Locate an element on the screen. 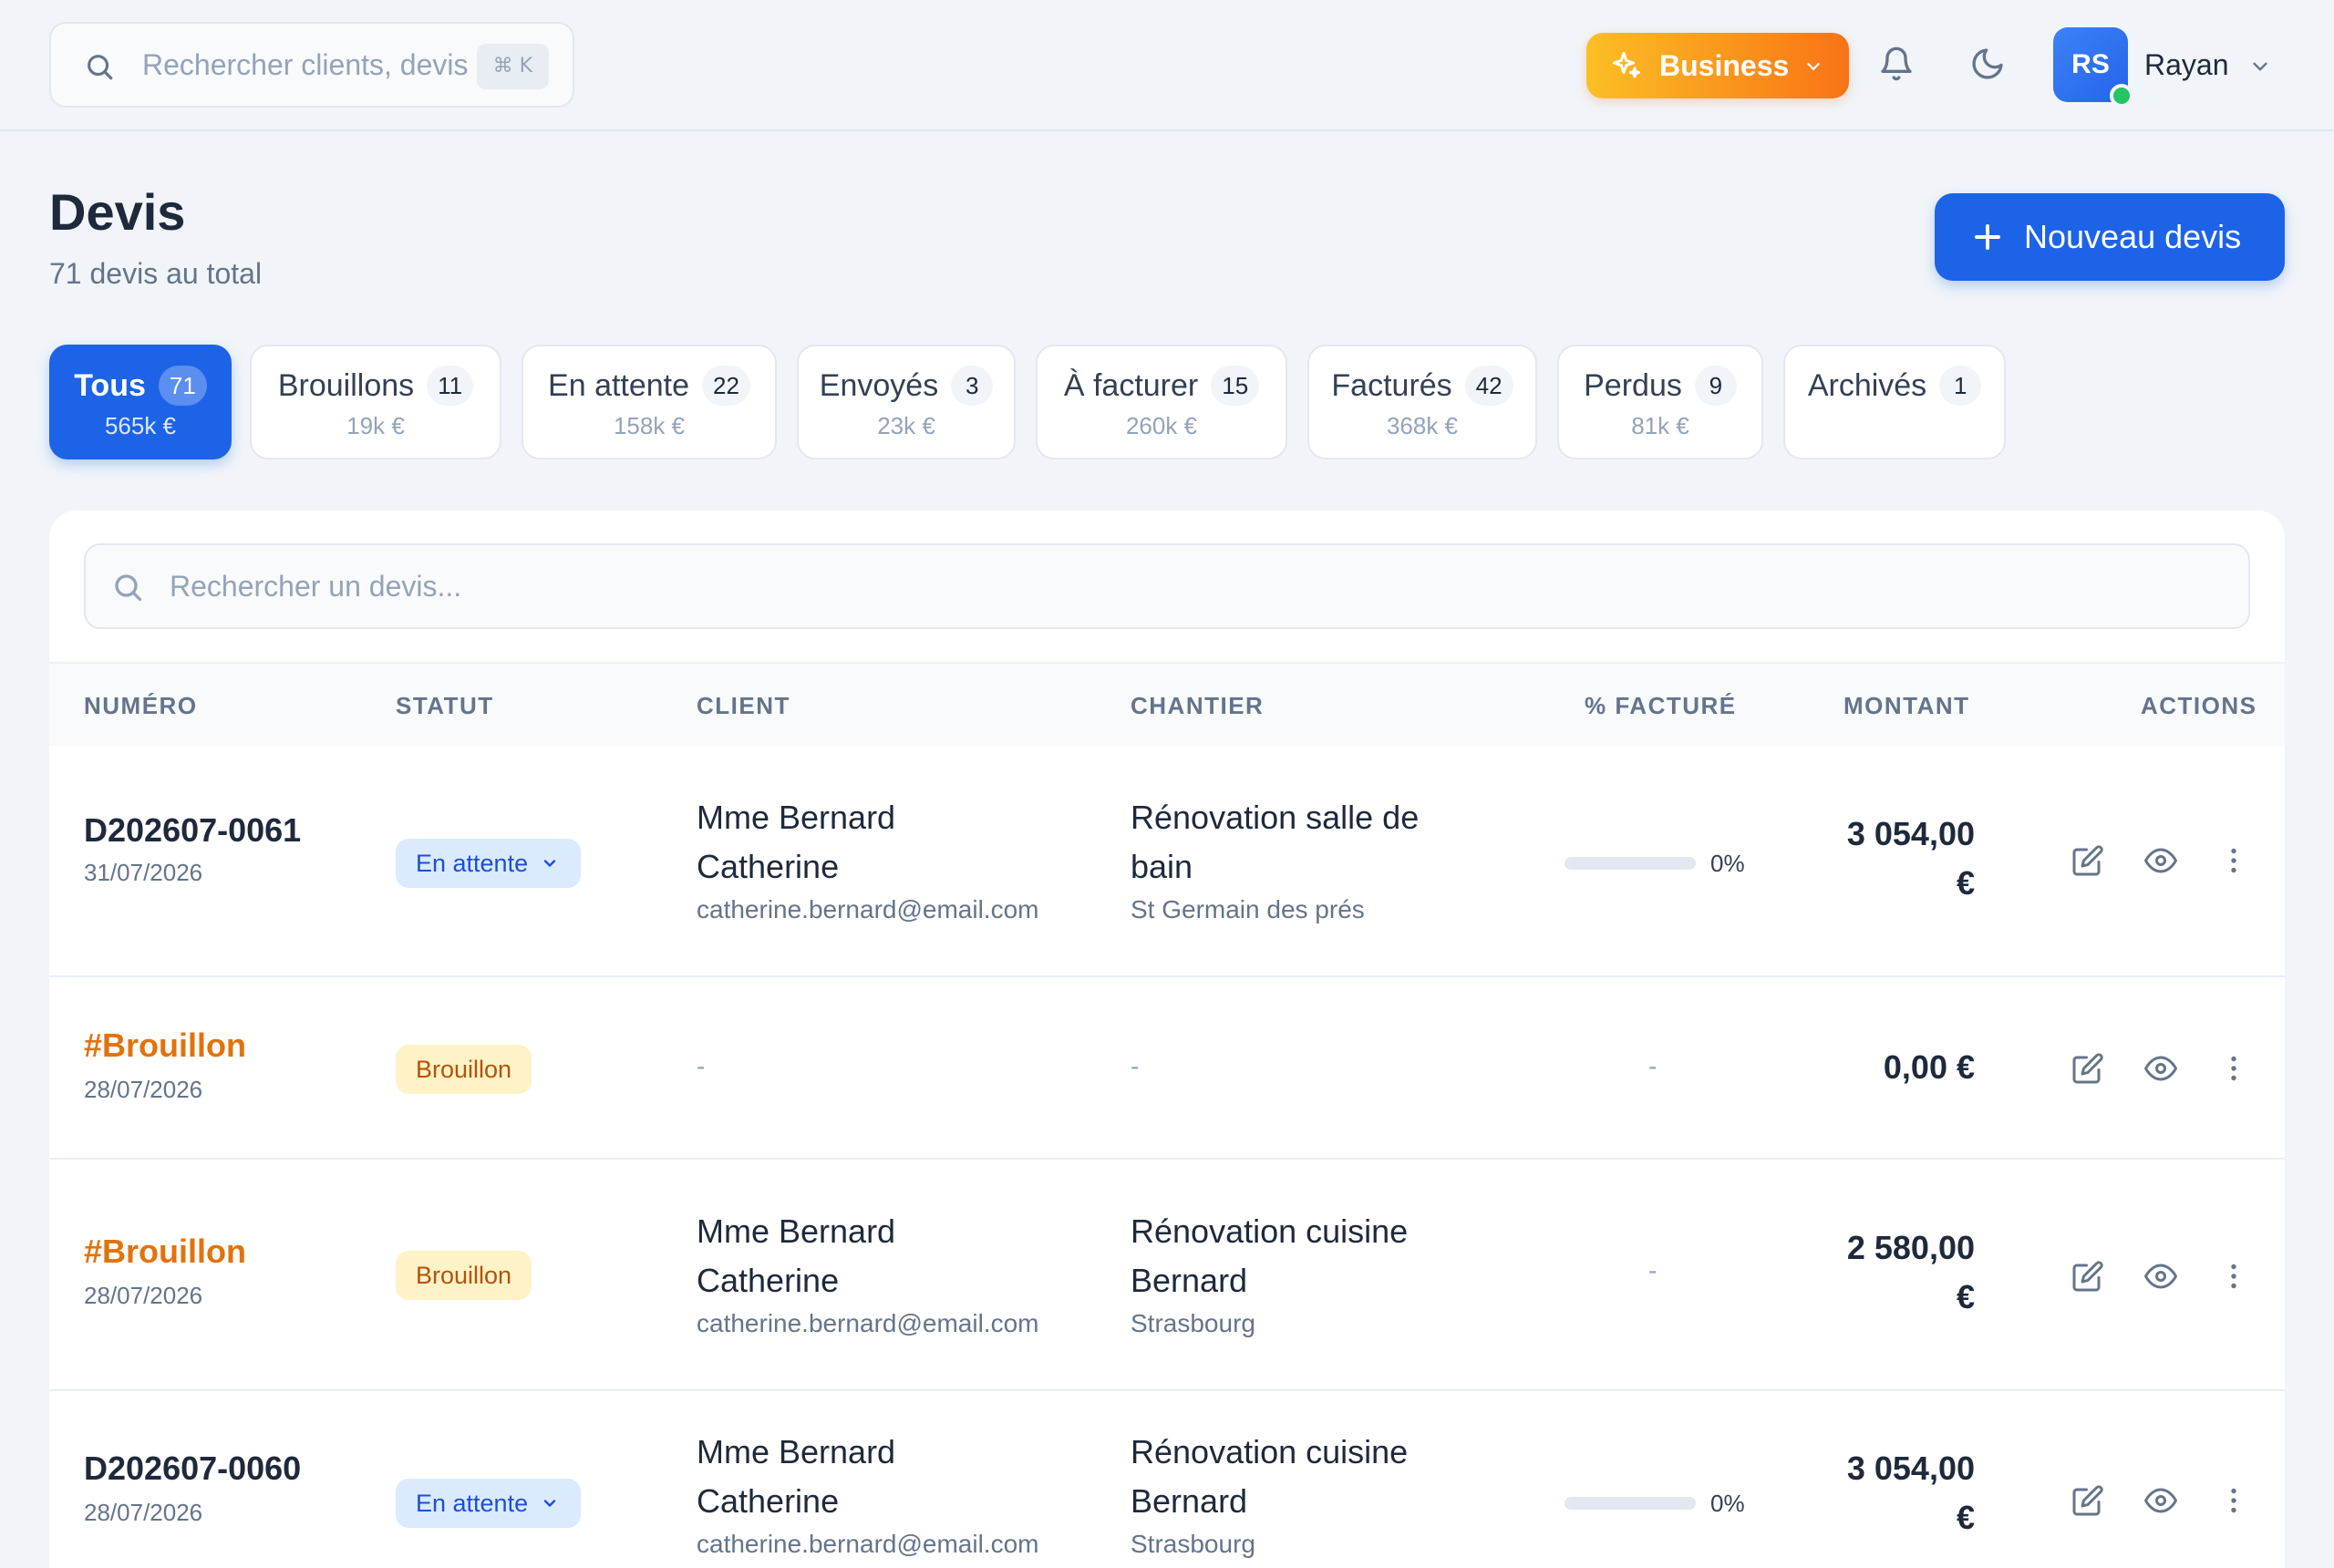 The height and width of the screenshot is (1568, 2334). tab-envoyes: Envoyés 3 23k € is located at coordinates (906, 402).